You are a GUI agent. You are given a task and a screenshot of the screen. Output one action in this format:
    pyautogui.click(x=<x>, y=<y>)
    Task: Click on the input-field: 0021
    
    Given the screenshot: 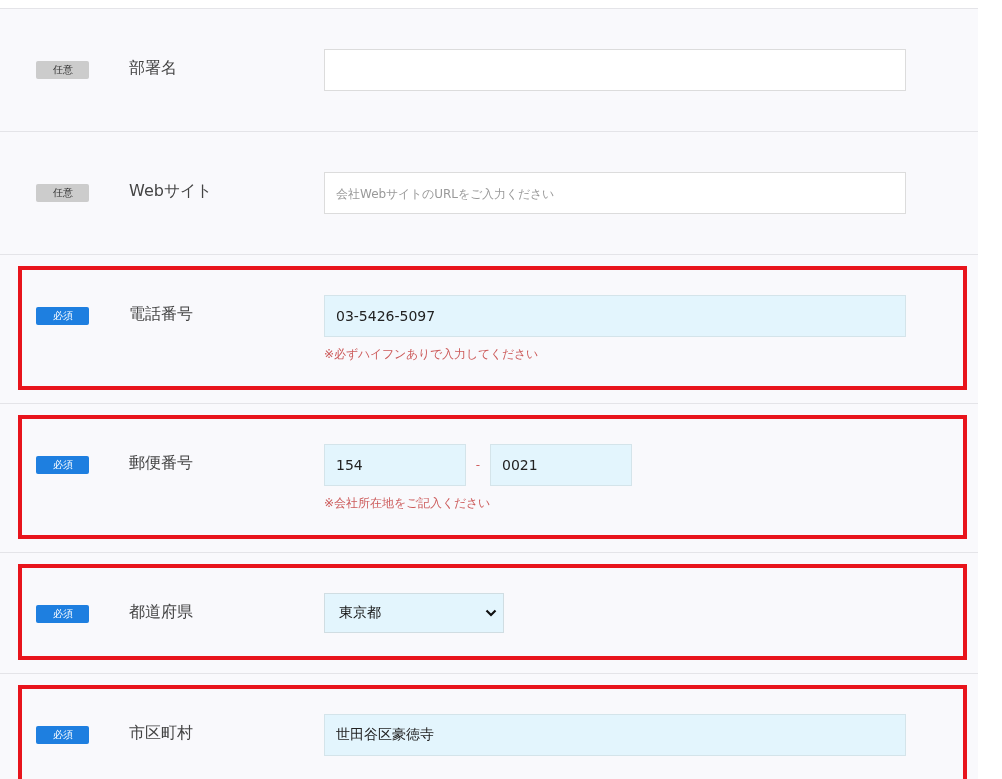 What is the action you would take?
    pyautogui.click(x=561, y=465)
    